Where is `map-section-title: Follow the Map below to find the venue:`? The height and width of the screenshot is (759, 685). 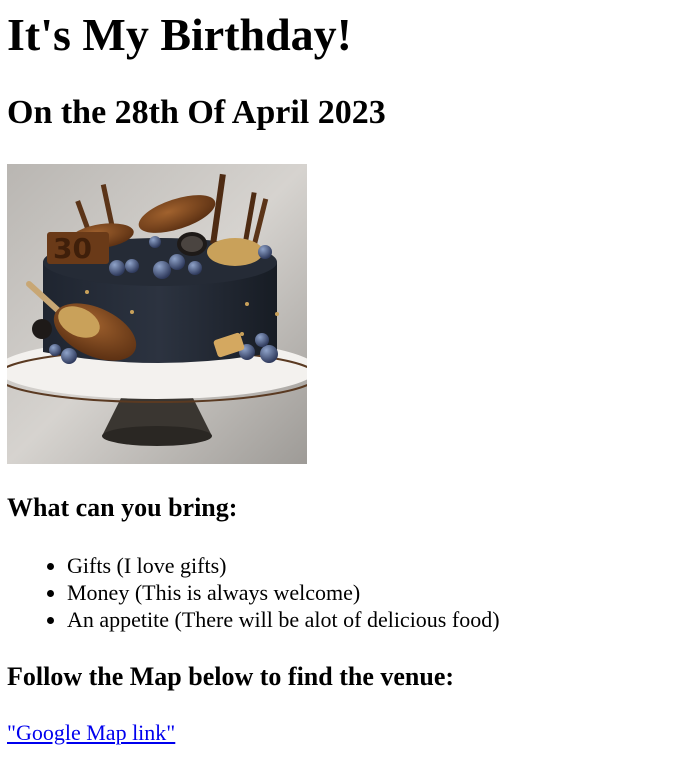
map-section-title: Follow the Map below to find the venue: is located at coordinates (231, 676).